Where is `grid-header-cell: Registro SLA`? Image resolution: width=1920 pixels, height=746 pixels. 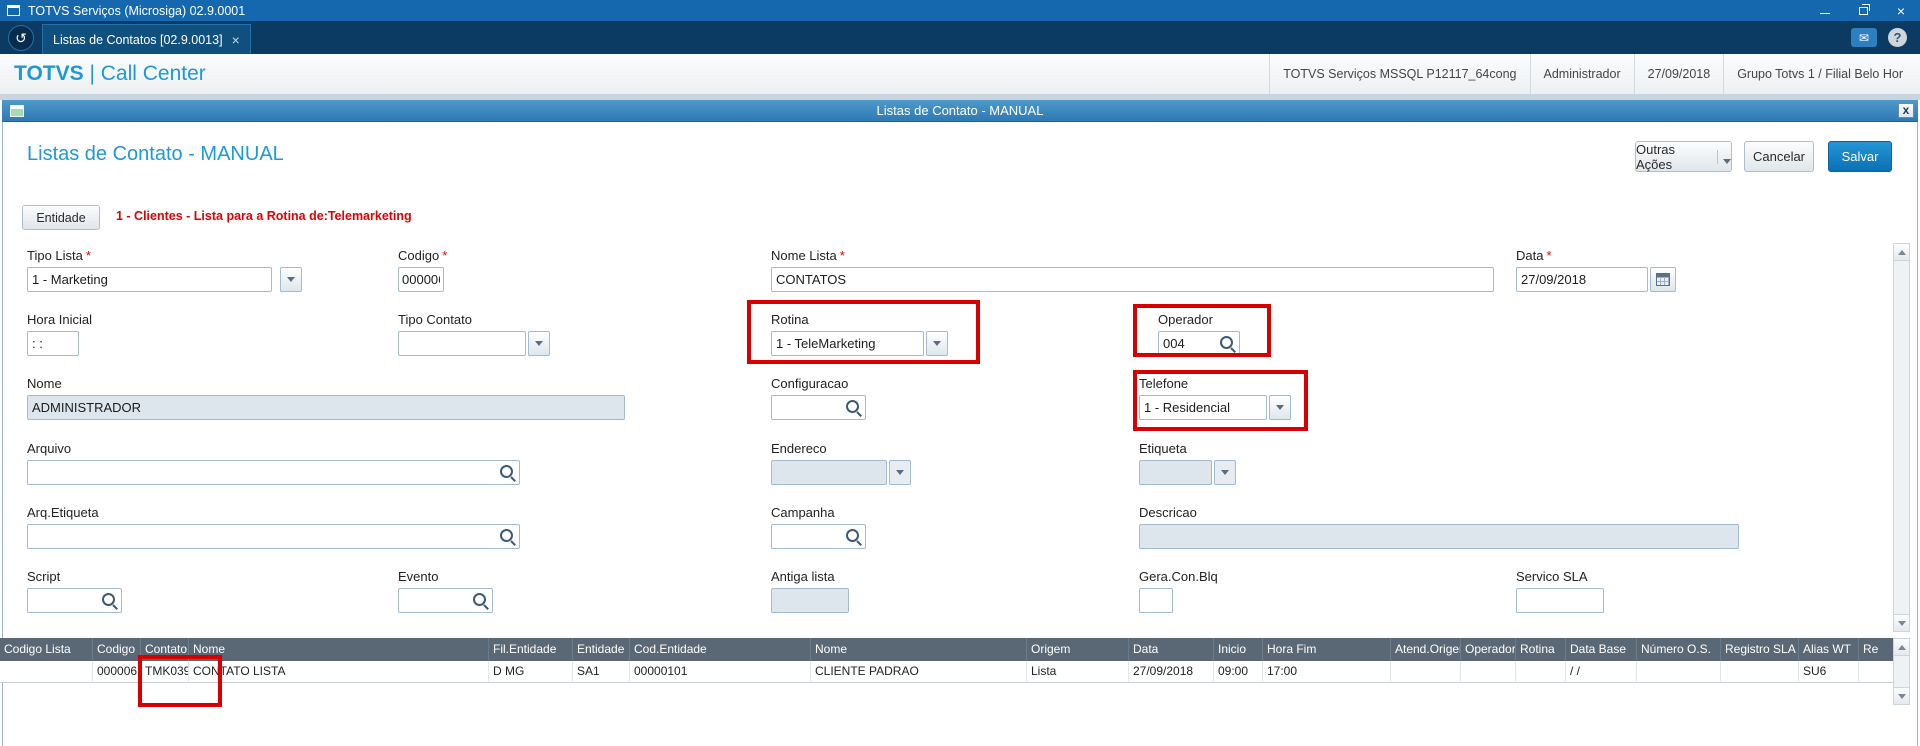 grid-header-cell: Registro SLA is located at coordinates (1760, 649).